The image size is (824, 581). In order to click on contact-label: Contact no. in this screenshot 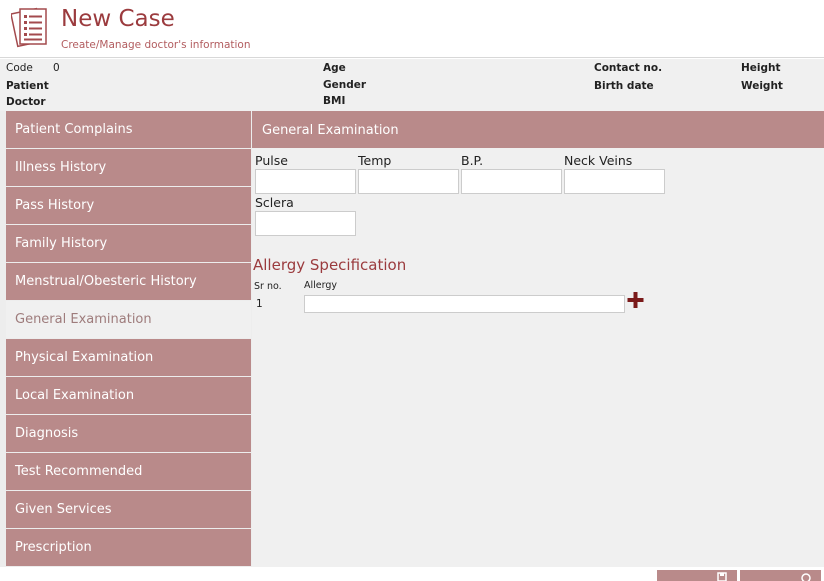, I will do `click(628, 68)`.